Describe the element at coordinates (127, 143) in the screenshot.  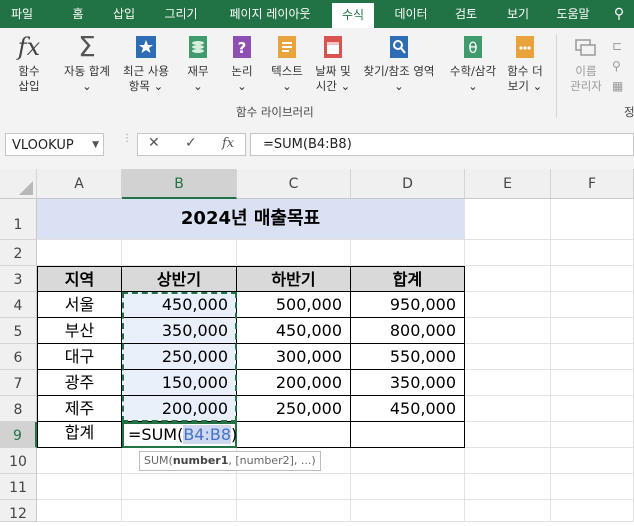
I see `formula-bar-grip: ⋮` at that location.